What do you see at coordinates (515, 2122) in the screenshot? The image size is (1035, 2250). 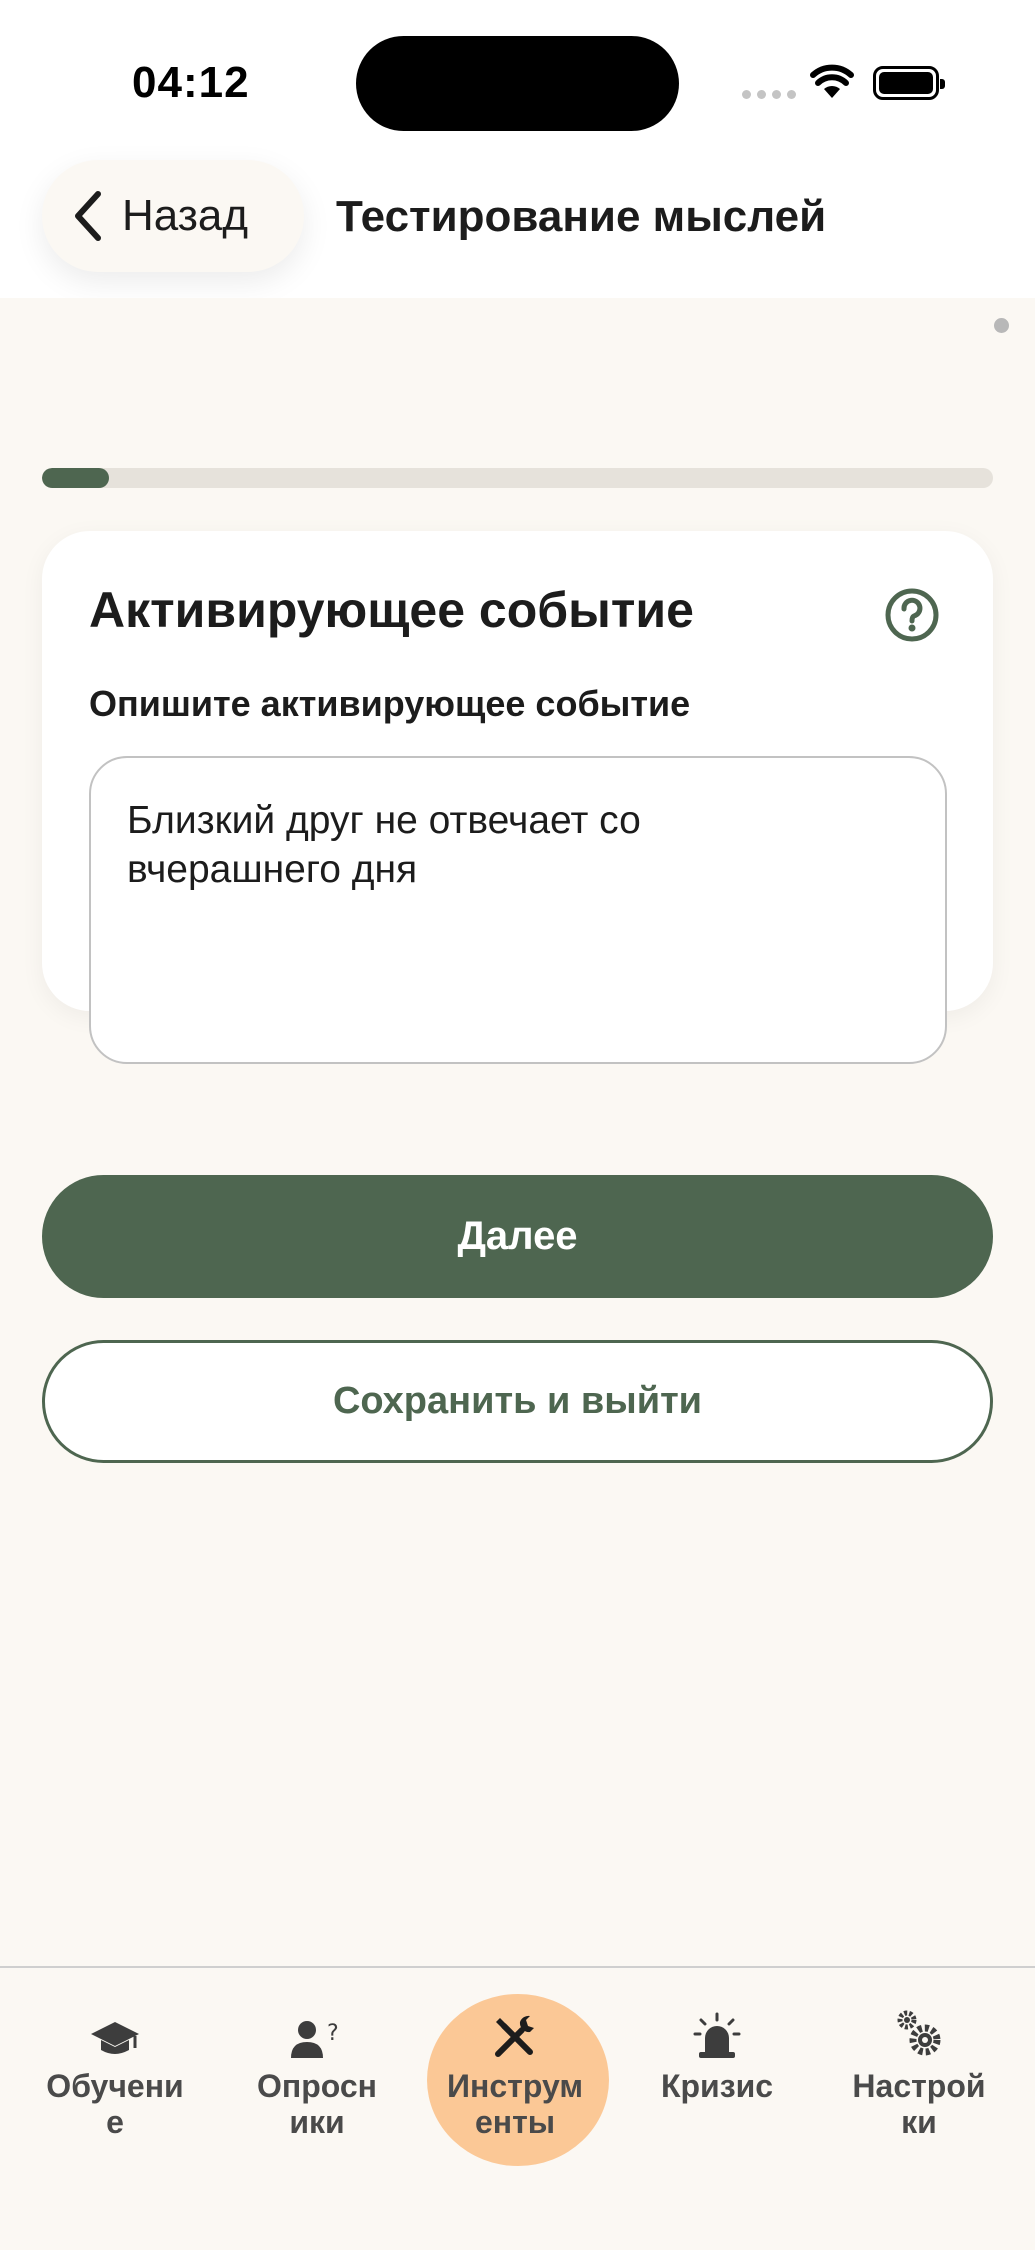 I see `tab-label-line-2: енты` at bounding box center [515, 2122].